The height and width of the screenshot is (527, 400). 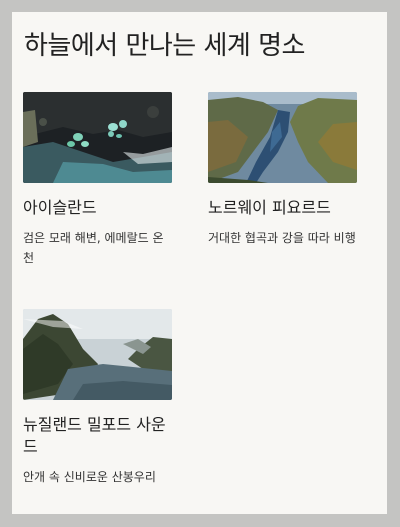 What do you see at coordinates (89, 477) in the screenshot?
I see `place-description: 안개 속 신비로운 산봉우리` at bounding box center [89, 477].